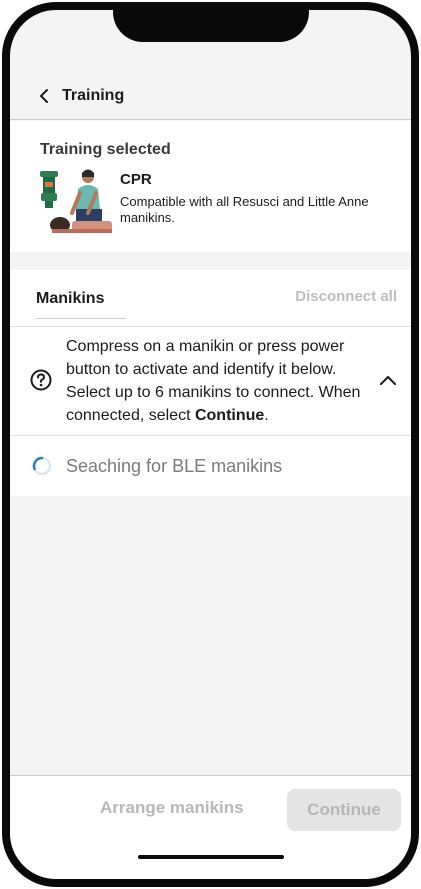 The image size is (421, 889). What do you see at coordinates (81, 304) in the screenshot?
I see `manikins-title: Manikins` at bounding box center [81, 304].